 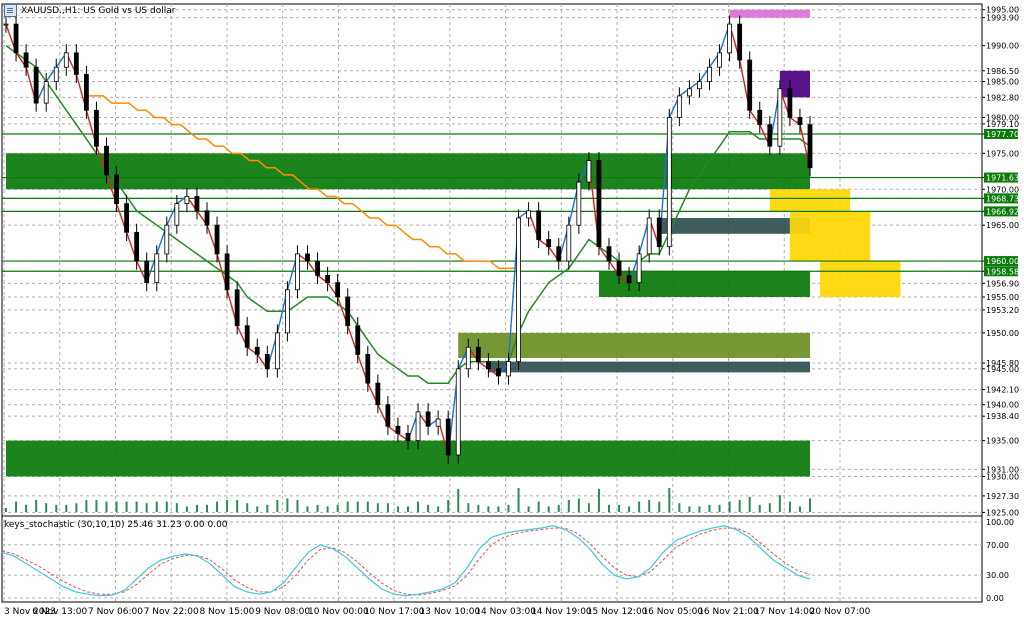 I want to click on stoch-main-line, so click(x=406, y=561).